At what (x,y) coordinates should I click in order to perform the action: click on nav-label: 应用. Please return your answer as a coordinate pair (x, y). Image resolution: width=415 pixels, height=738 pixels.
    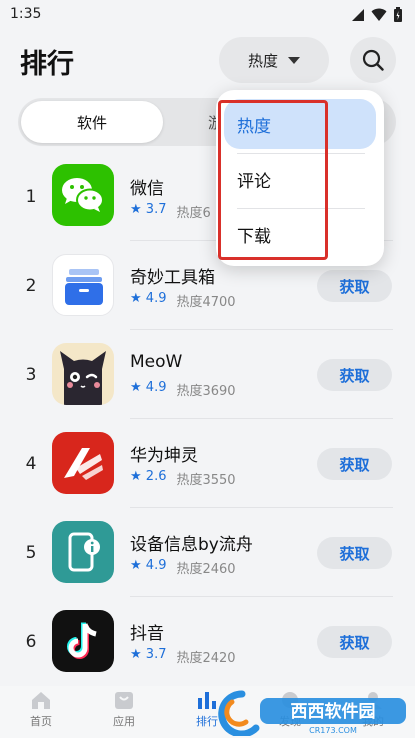
    Looking at the image, I should click on (124, 721).